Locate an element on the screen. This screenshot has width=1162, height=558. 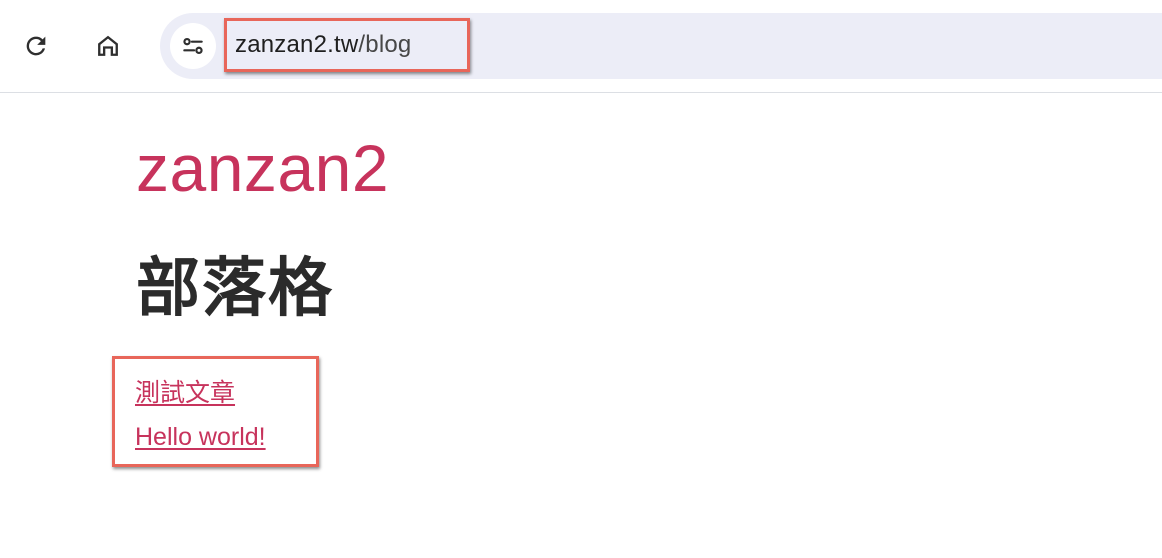
address-bar: zanzan2.tw/blog is located at coordinates (661, 46).